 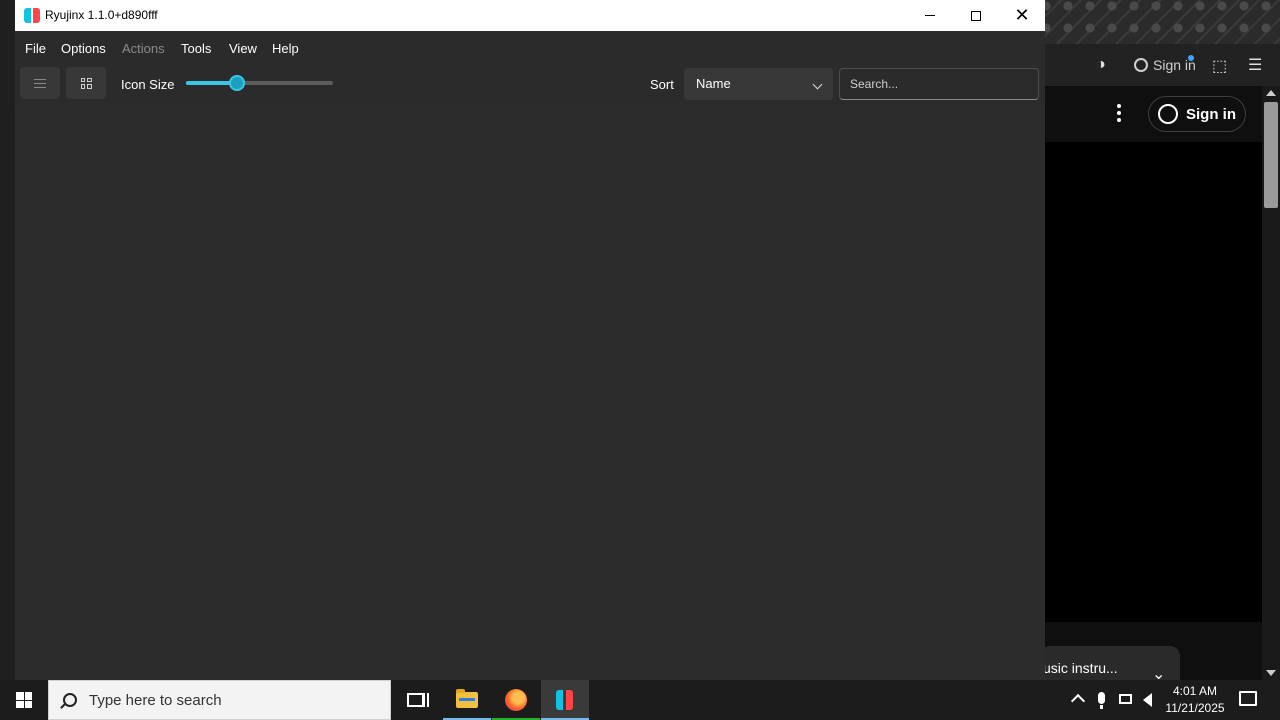 I want to click on clock-time: 4:01 AM, so click(x=1195, y=691).